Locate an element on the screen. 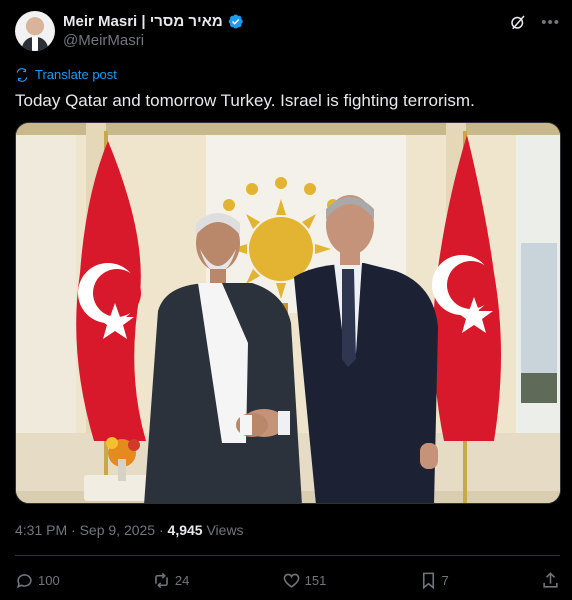 The height and width of the screenshot is (600, 572). reply-count: 100 is located at coordinates (49, 580).